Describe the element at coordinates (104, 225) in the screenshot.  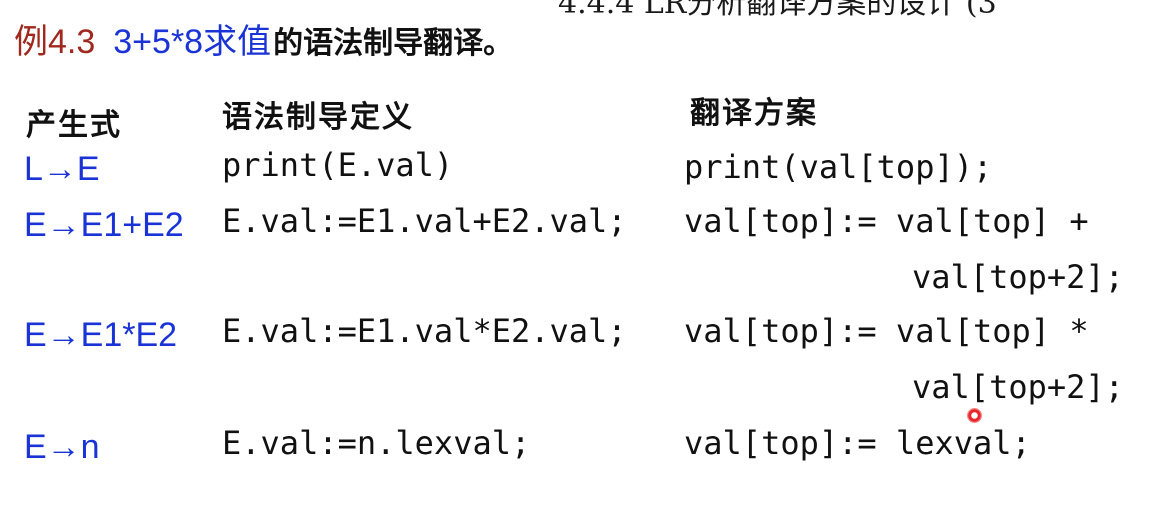
I see `row-production: E→E1+E2` at that location.